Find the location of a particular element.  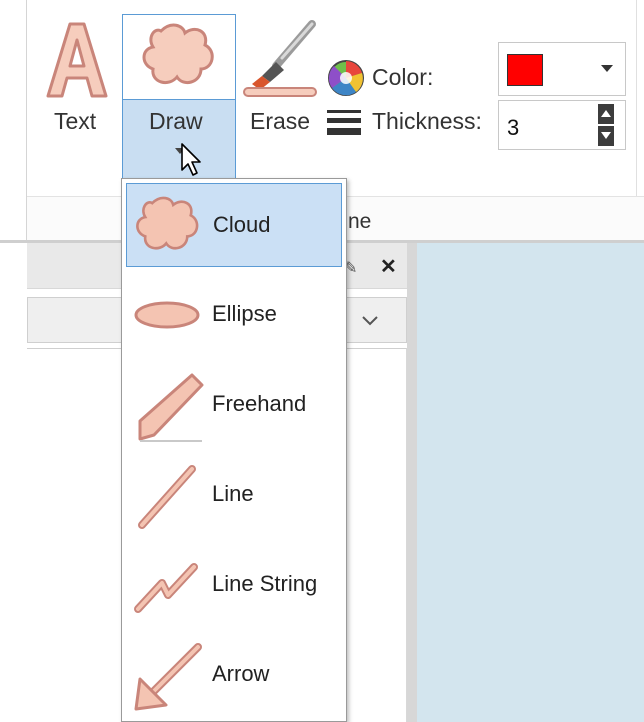

menu-item-cloud: Cloud is located at coordinates (234, 225).